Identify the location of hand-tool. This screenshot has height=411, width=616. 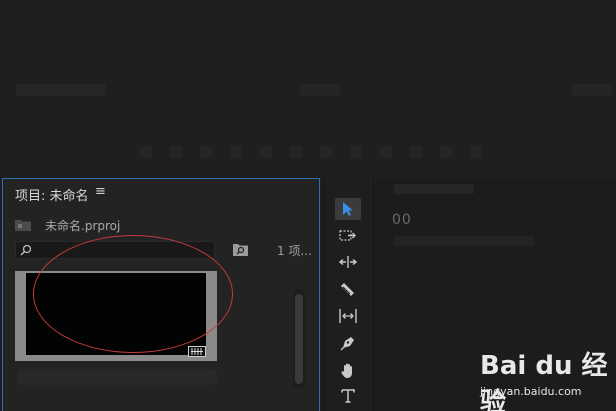
(348, 370).